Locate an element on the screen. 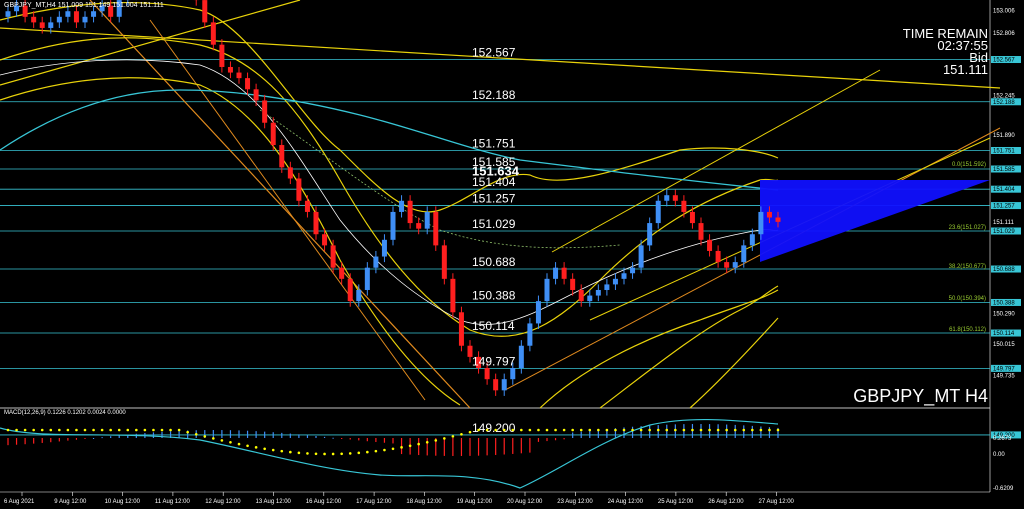 This screenshot has height=509, width=1024. x-axis-label: 12 Aug 12:00 is located at coordinates (223, 502).